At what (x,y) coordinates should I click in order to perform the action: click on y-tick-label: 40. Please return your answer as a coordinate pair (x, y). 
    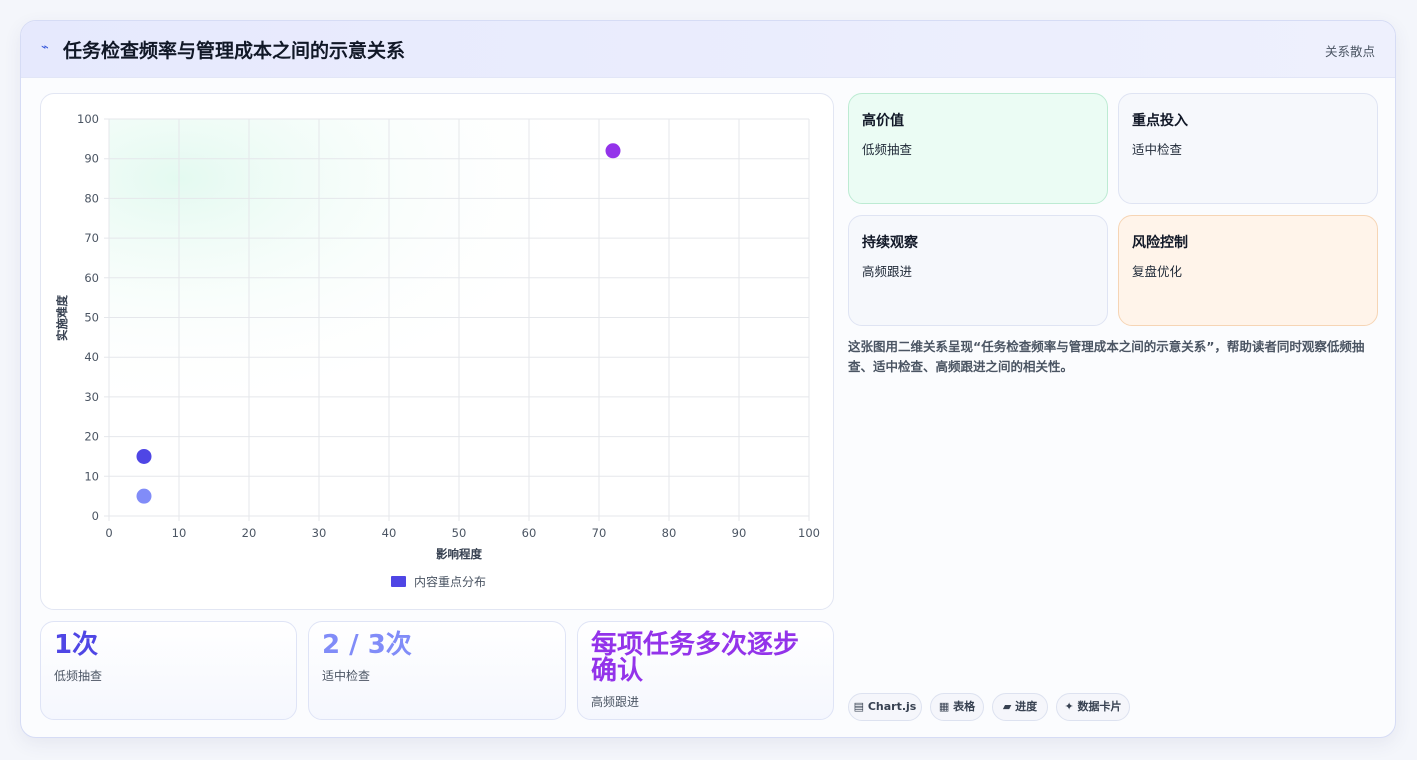
    Looking at the image, I should click on (91, 357).